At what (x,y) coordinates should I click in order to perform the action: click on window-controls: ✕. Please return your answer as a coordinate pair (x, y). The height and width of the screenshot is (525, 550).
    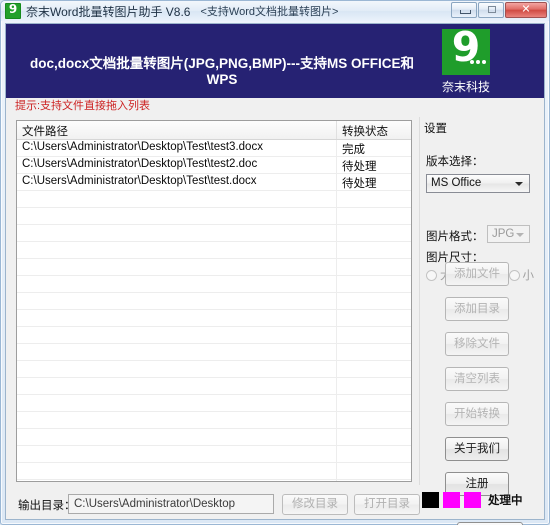
    Looking at the image, I should click on (499, 10).